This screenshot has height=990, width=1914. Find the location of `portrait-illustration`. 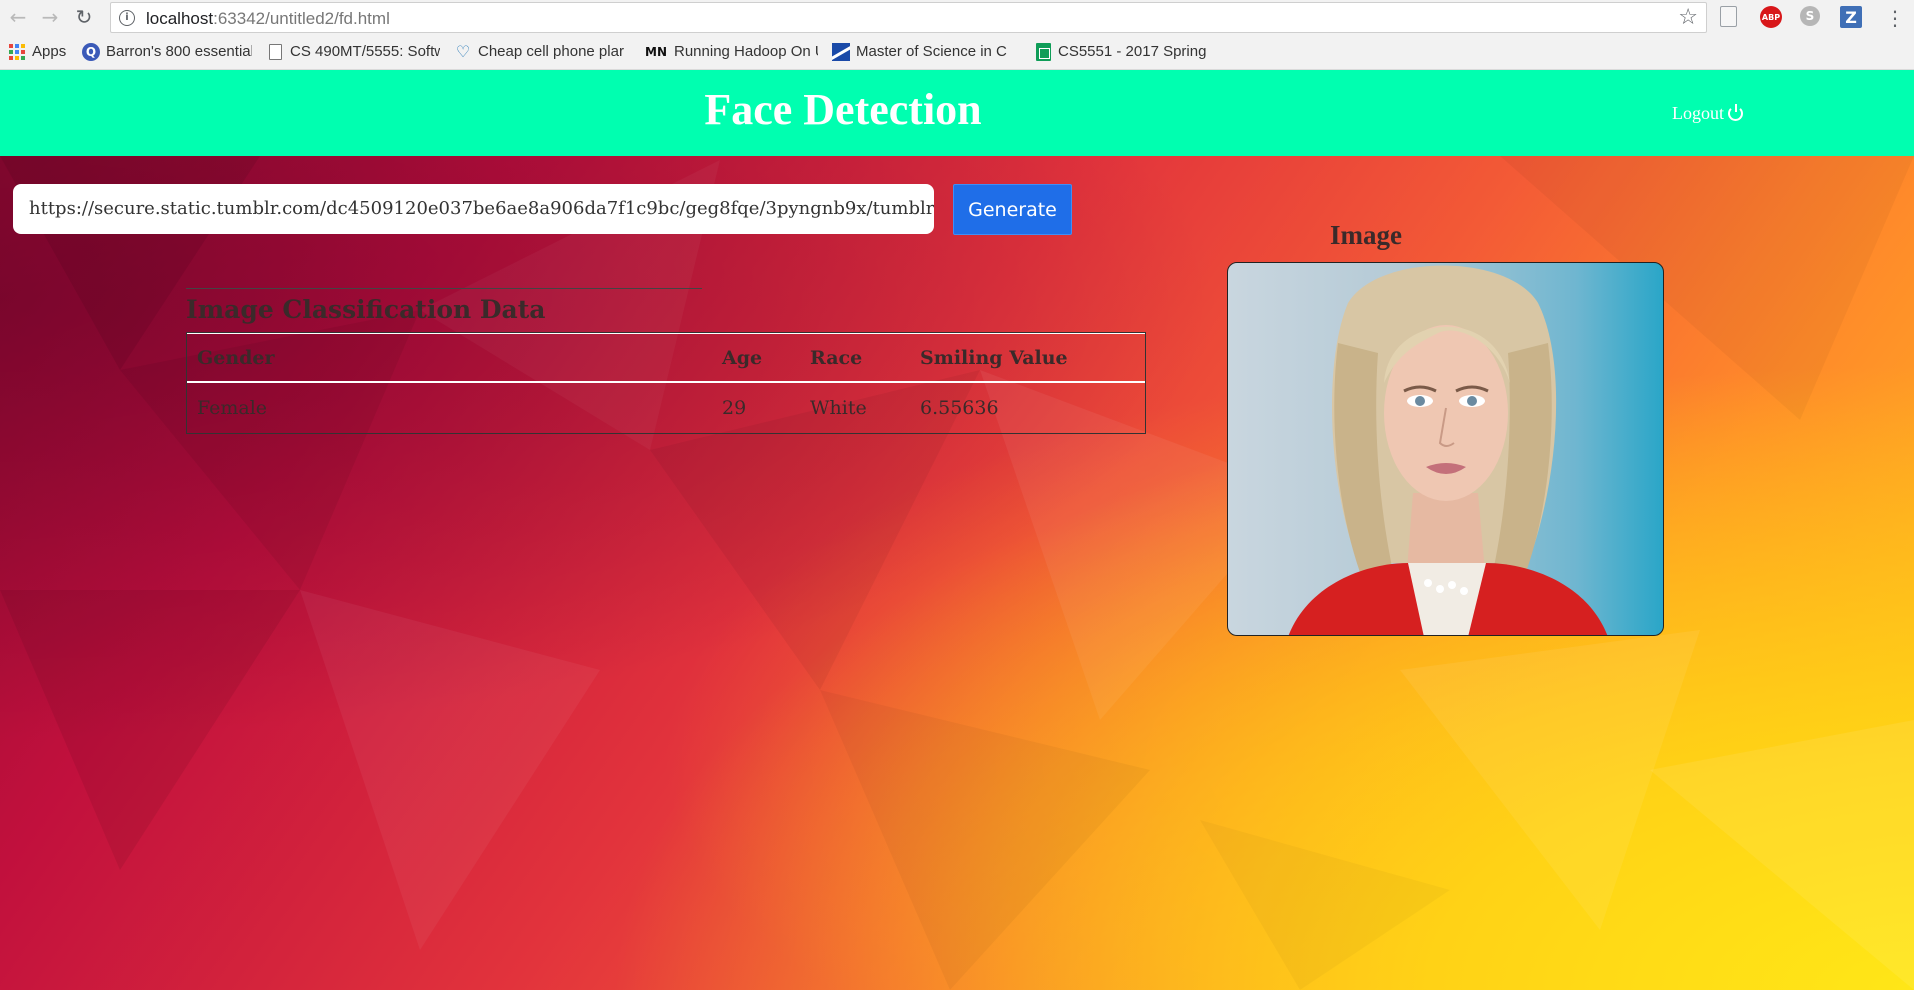

portrait-illustration is located at coordinates (1448, 450).